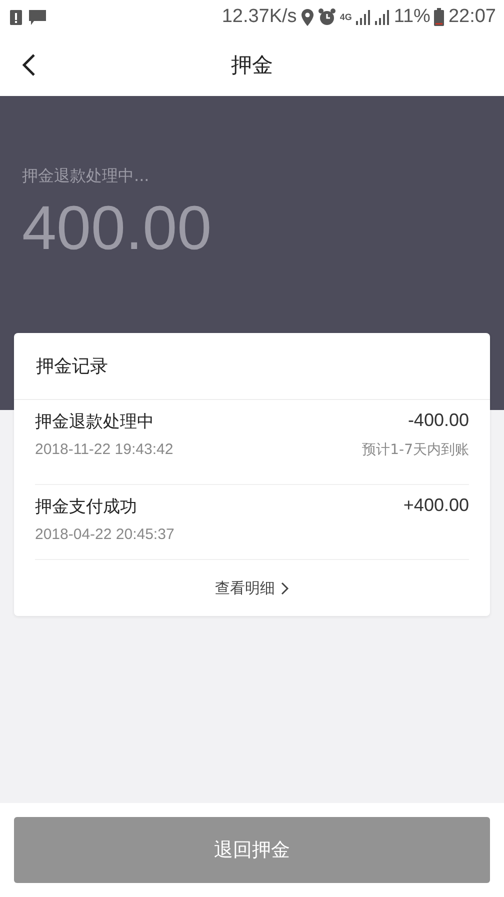 This screenshot has width=504, height=897. I want to click on back-icon, so click(29, 65).